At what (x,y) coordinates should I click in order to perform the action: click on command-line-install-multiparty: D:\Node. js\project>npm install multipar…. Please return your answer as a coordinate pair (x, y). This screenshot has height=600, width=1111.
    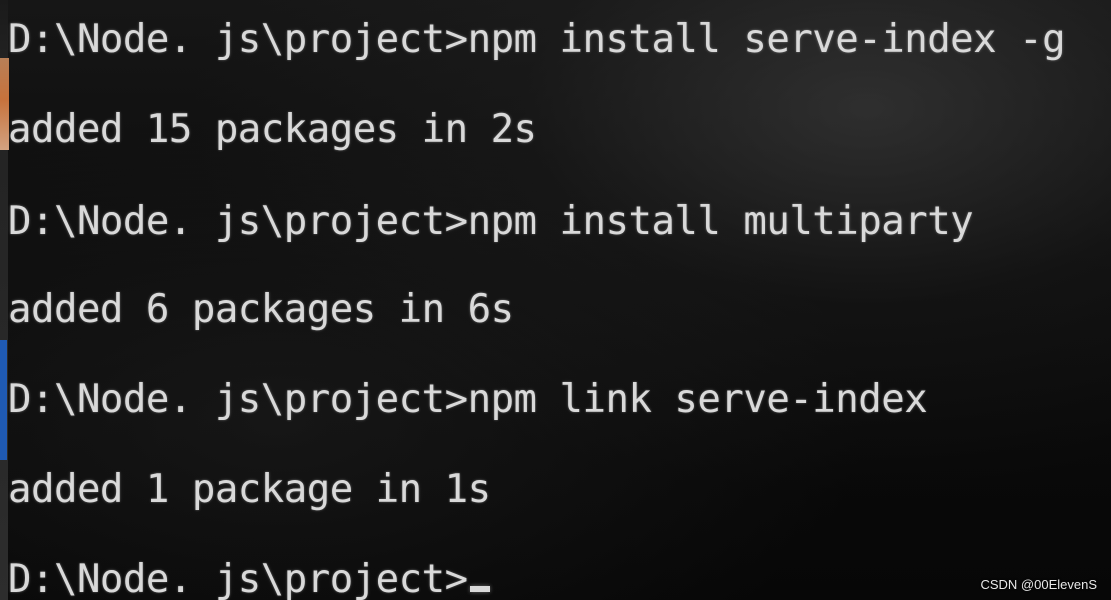
    Looking at the image, I should click on (491, 221).